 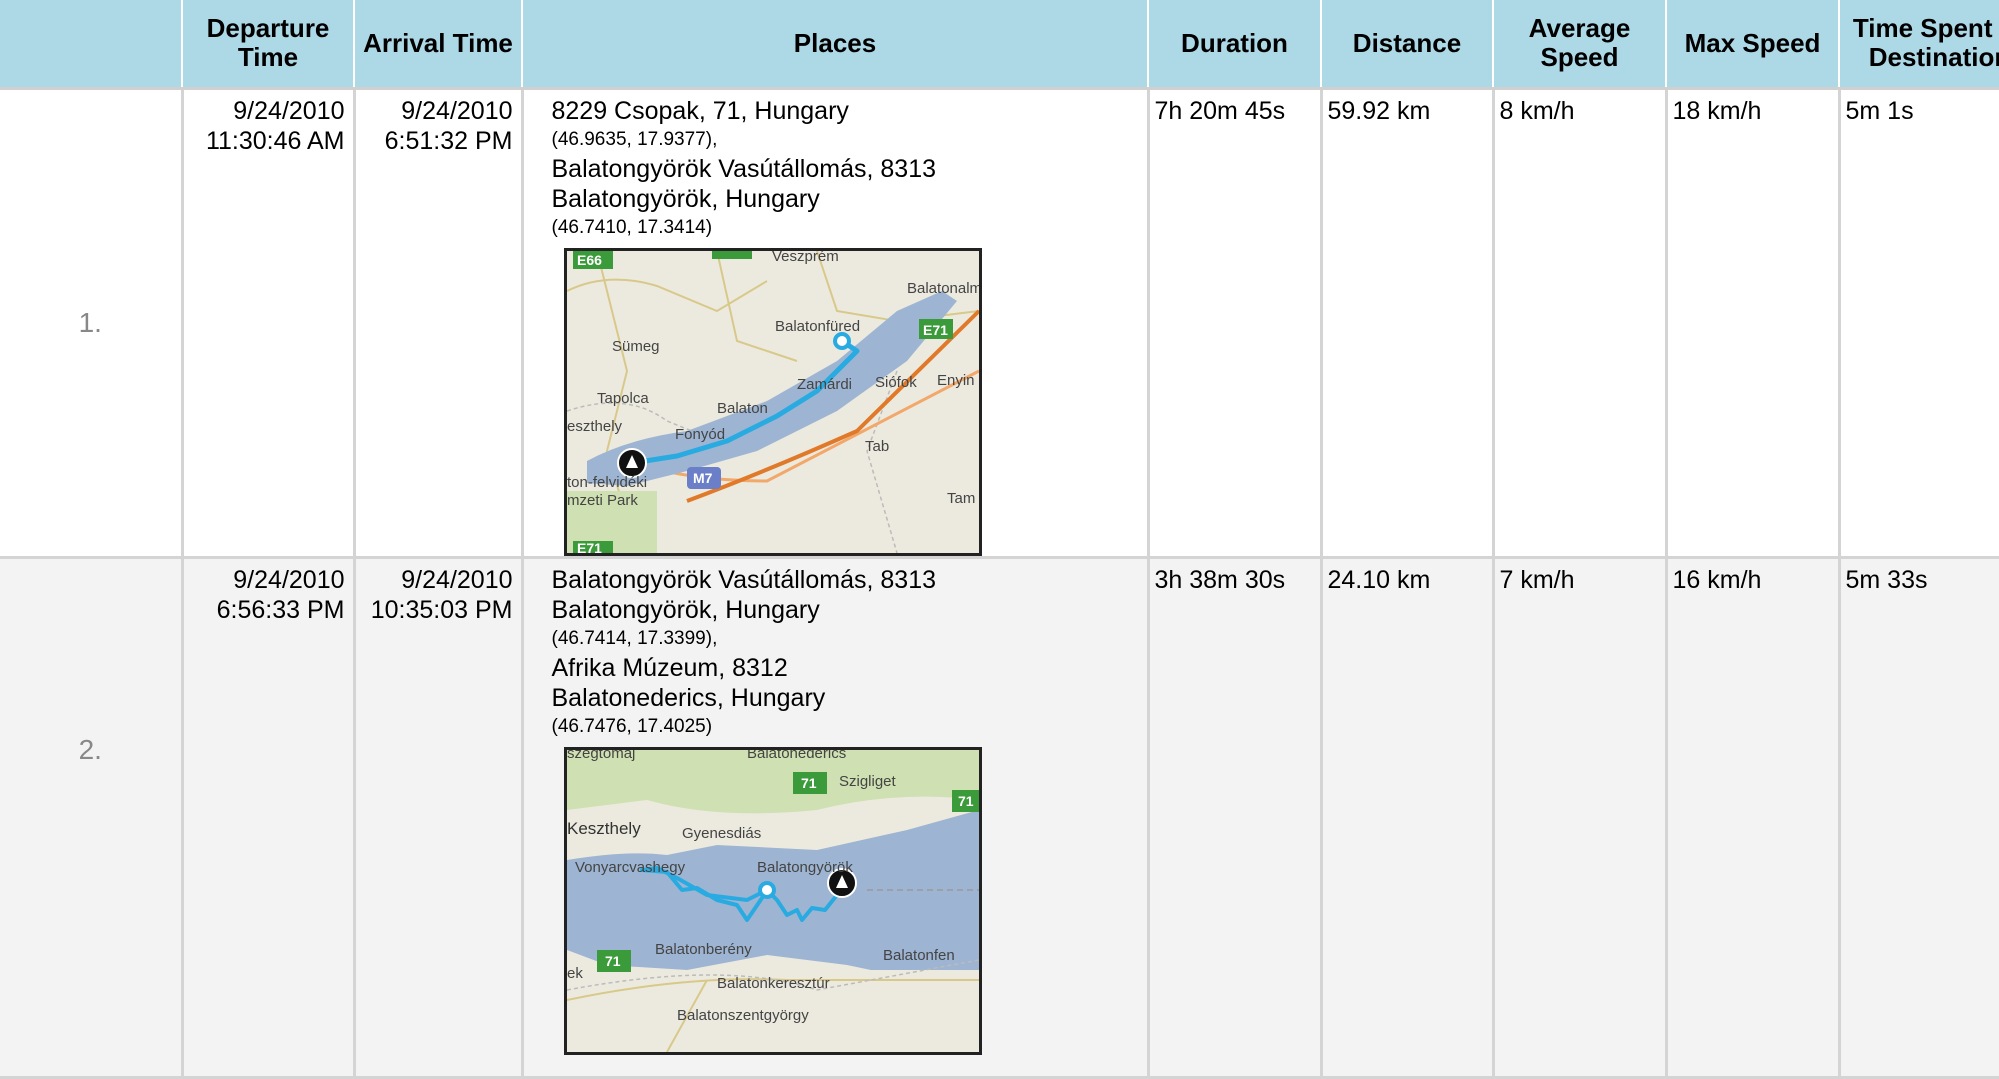 I want to click on svg-text: Balatonederics, so click(x=796, y=756).